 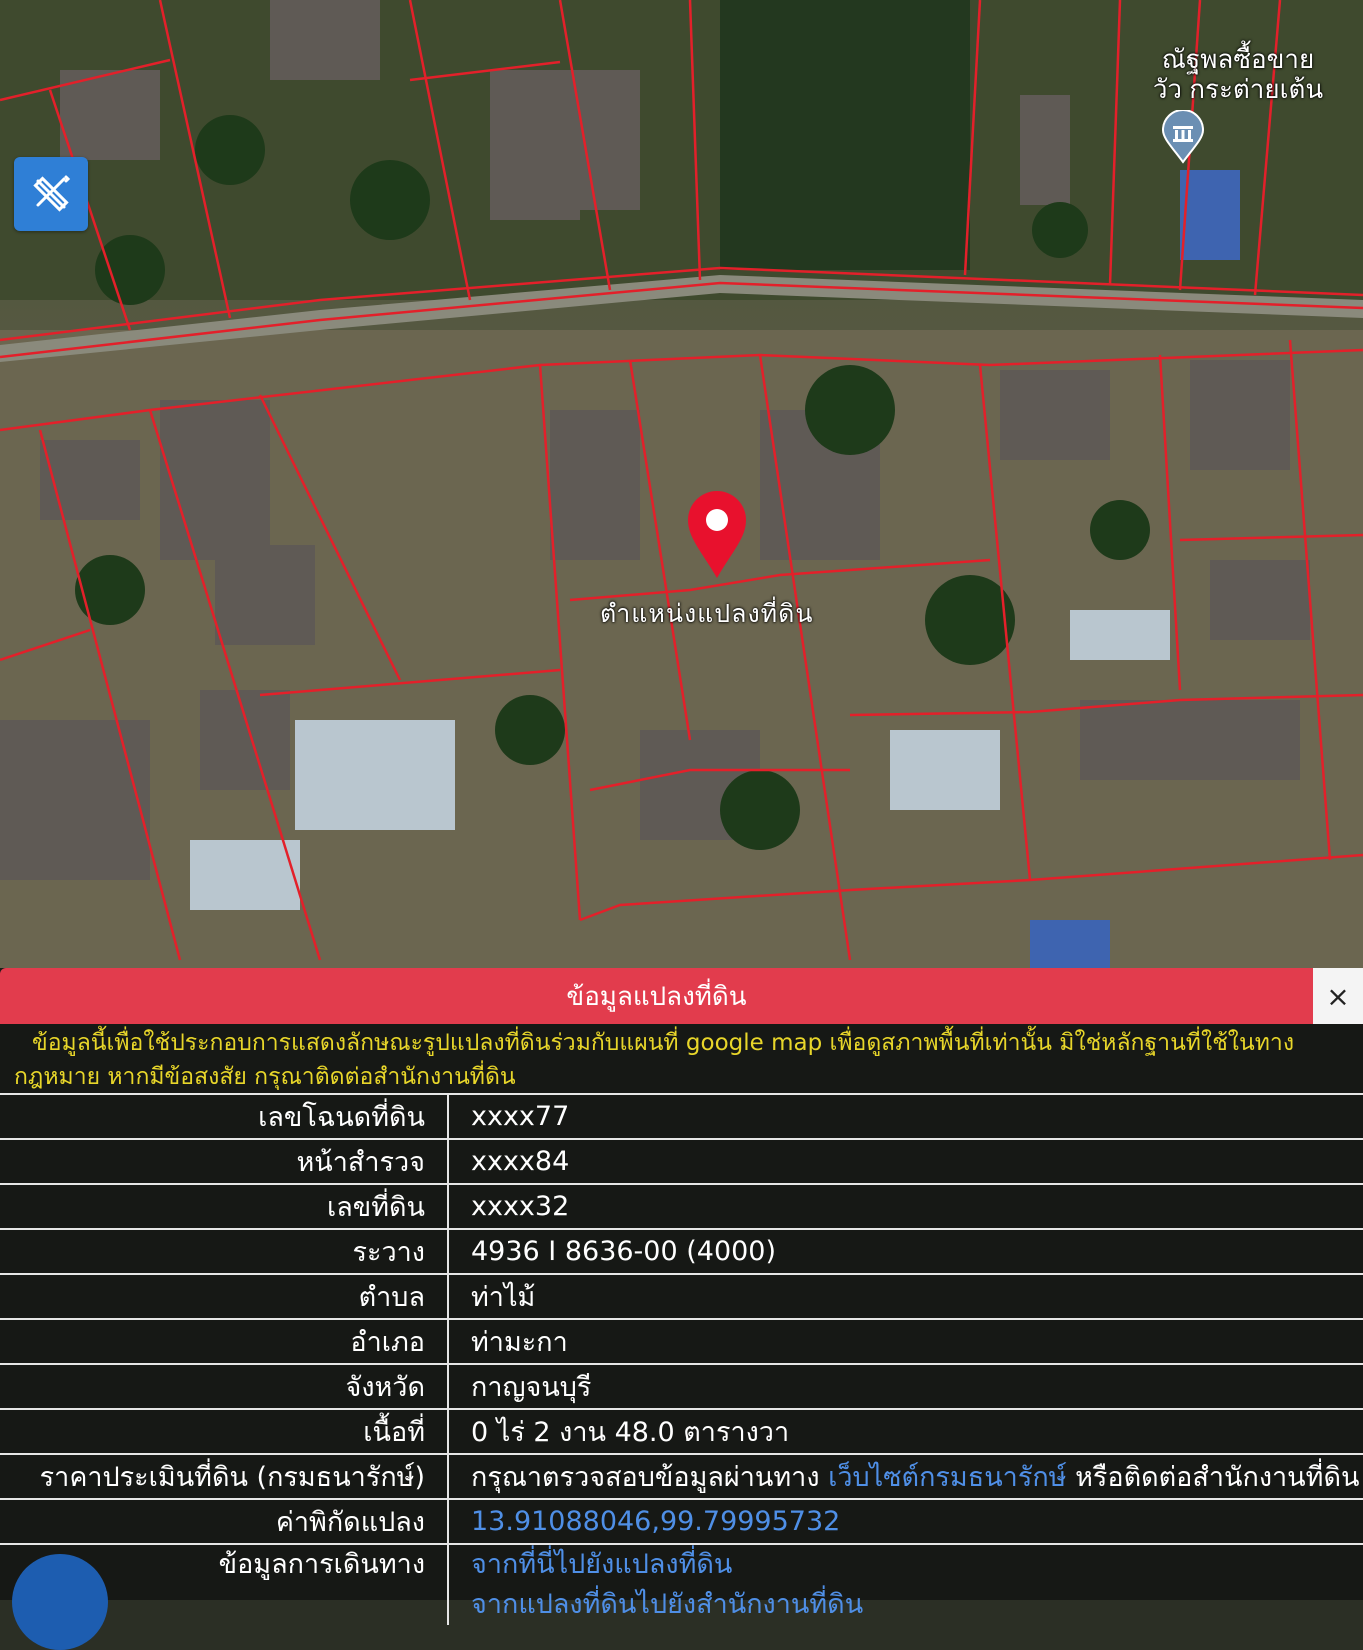 I want to click on row-value: 0 ไร่ 2 งาน 48.0 ตารางวา, so click(x=905, y=1431).